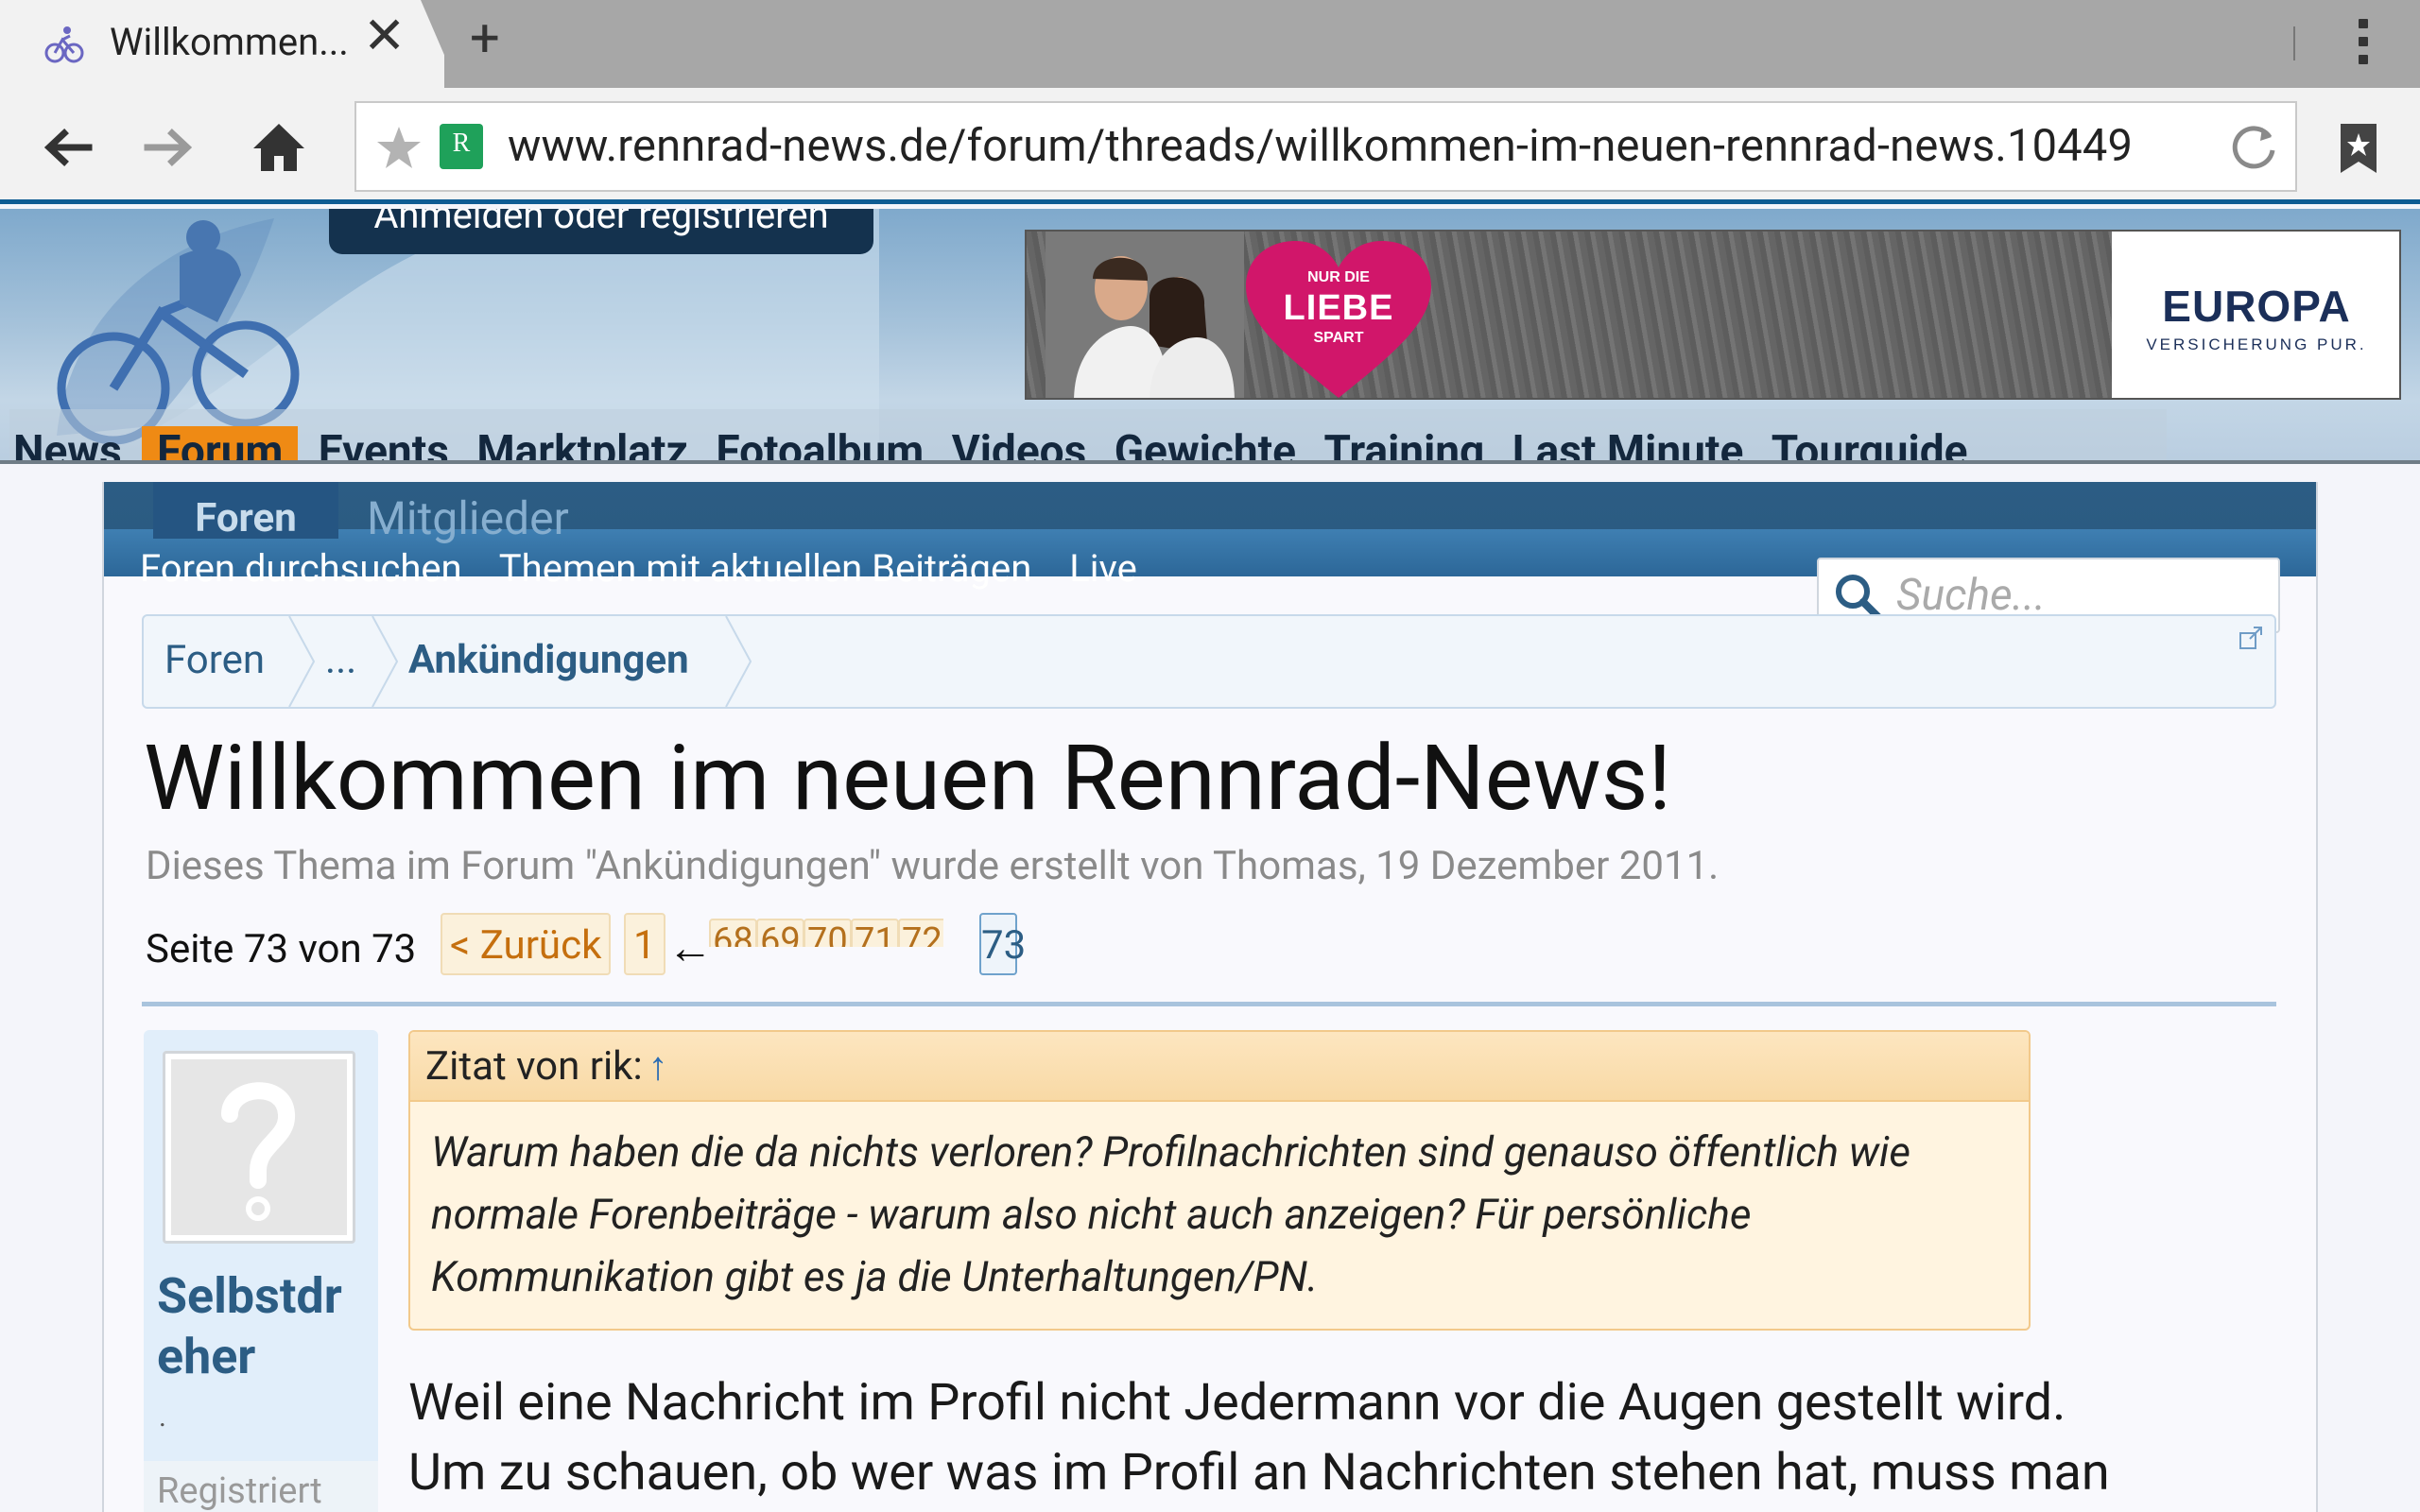 This screenshot has height=1512, width=2420. Describe the element at coordinates (601, 231) in the screenshot. I see `login-register-link: Anmelden oder registrieren` at that location.